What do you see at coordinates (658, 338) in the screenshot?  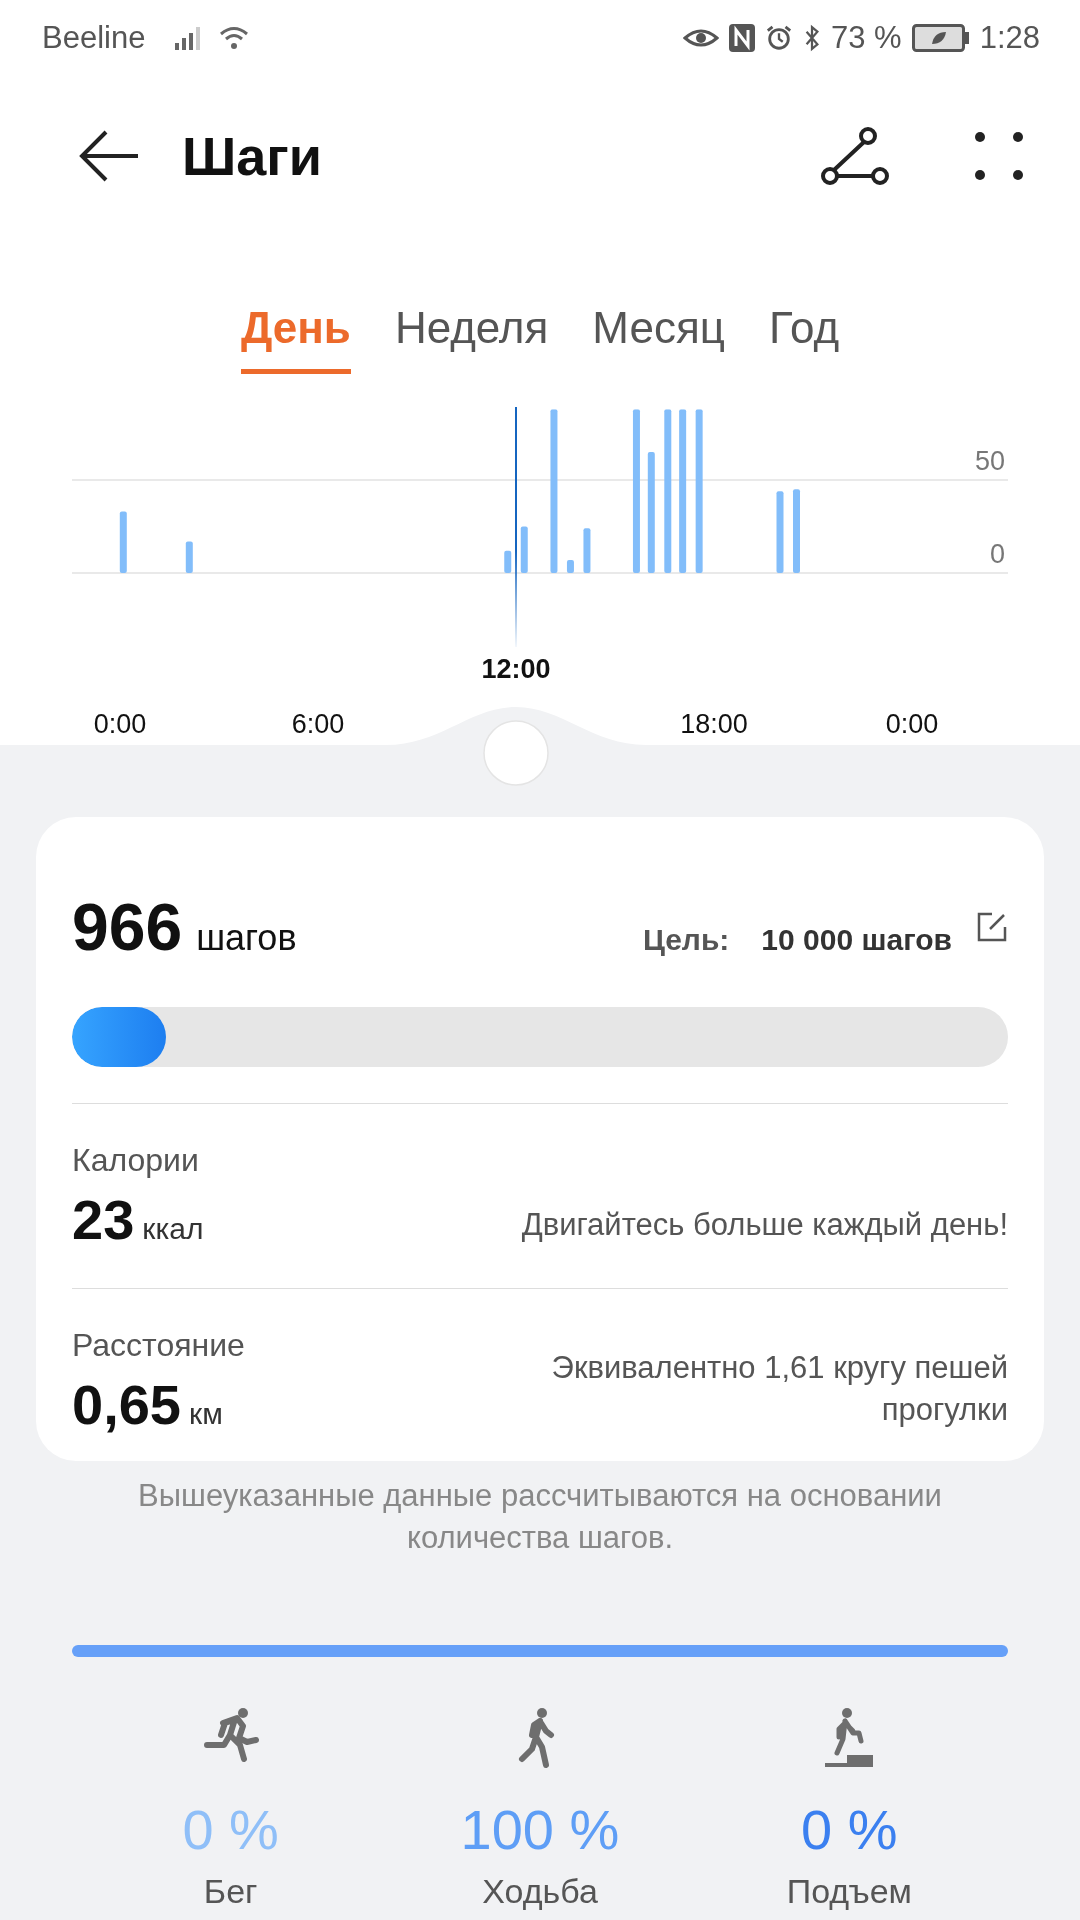 I see `period-tab: Месяц` at bounding box center [658, 338].